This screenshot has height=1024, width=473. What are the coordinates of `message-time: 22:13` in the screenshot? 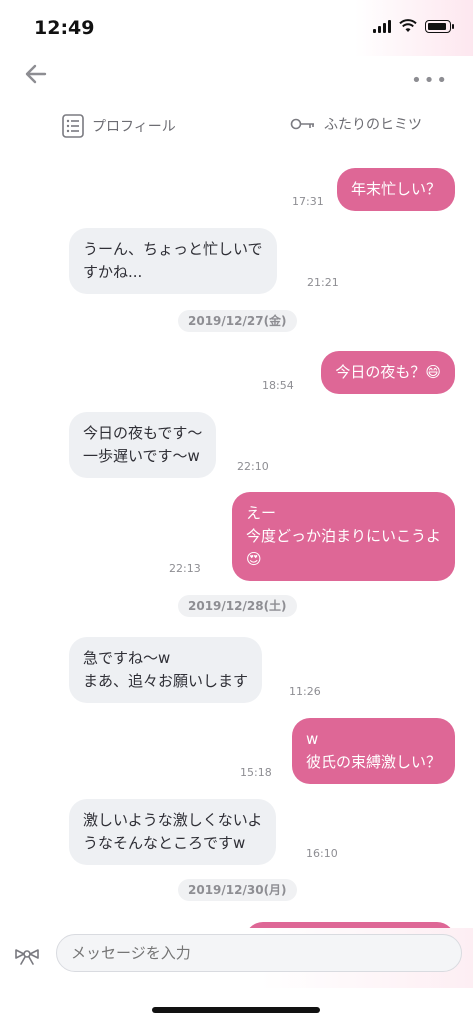 It's located at (185, 568).